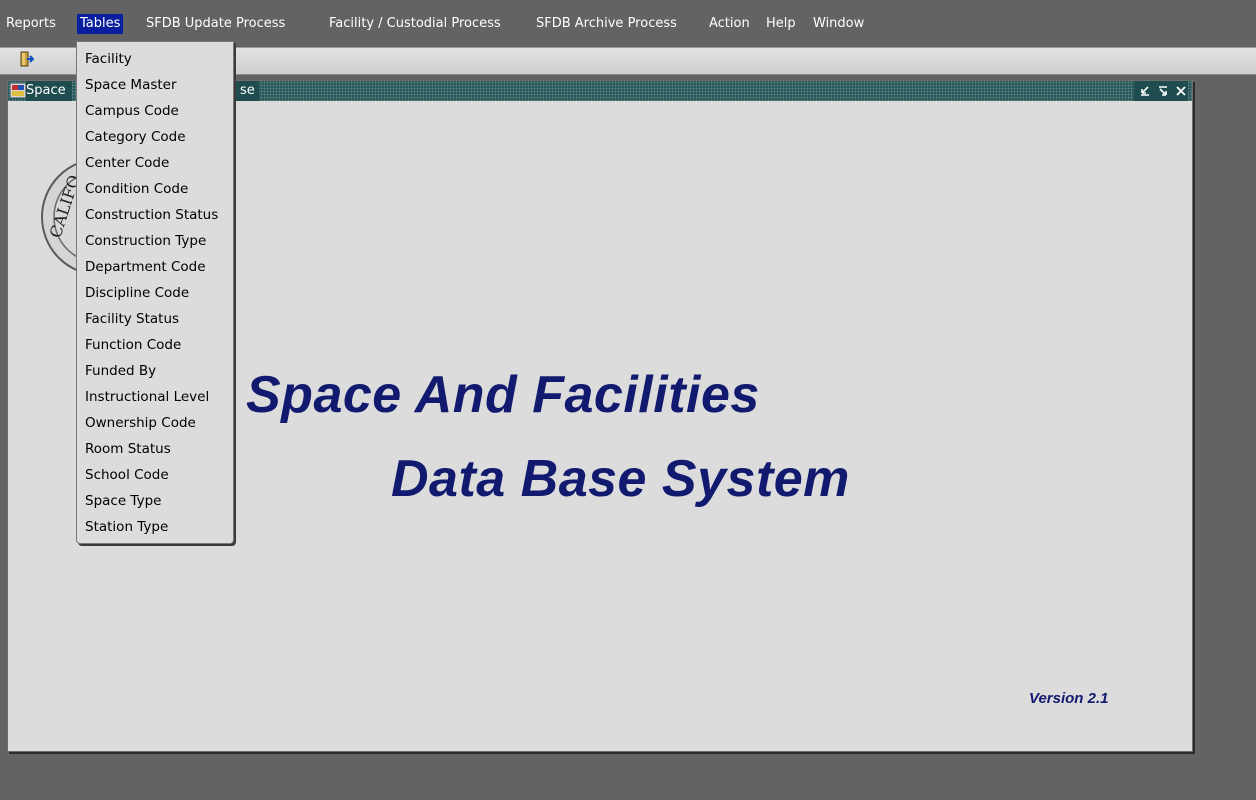  I want to click on menu-tables: Tables, so click(100, 24).